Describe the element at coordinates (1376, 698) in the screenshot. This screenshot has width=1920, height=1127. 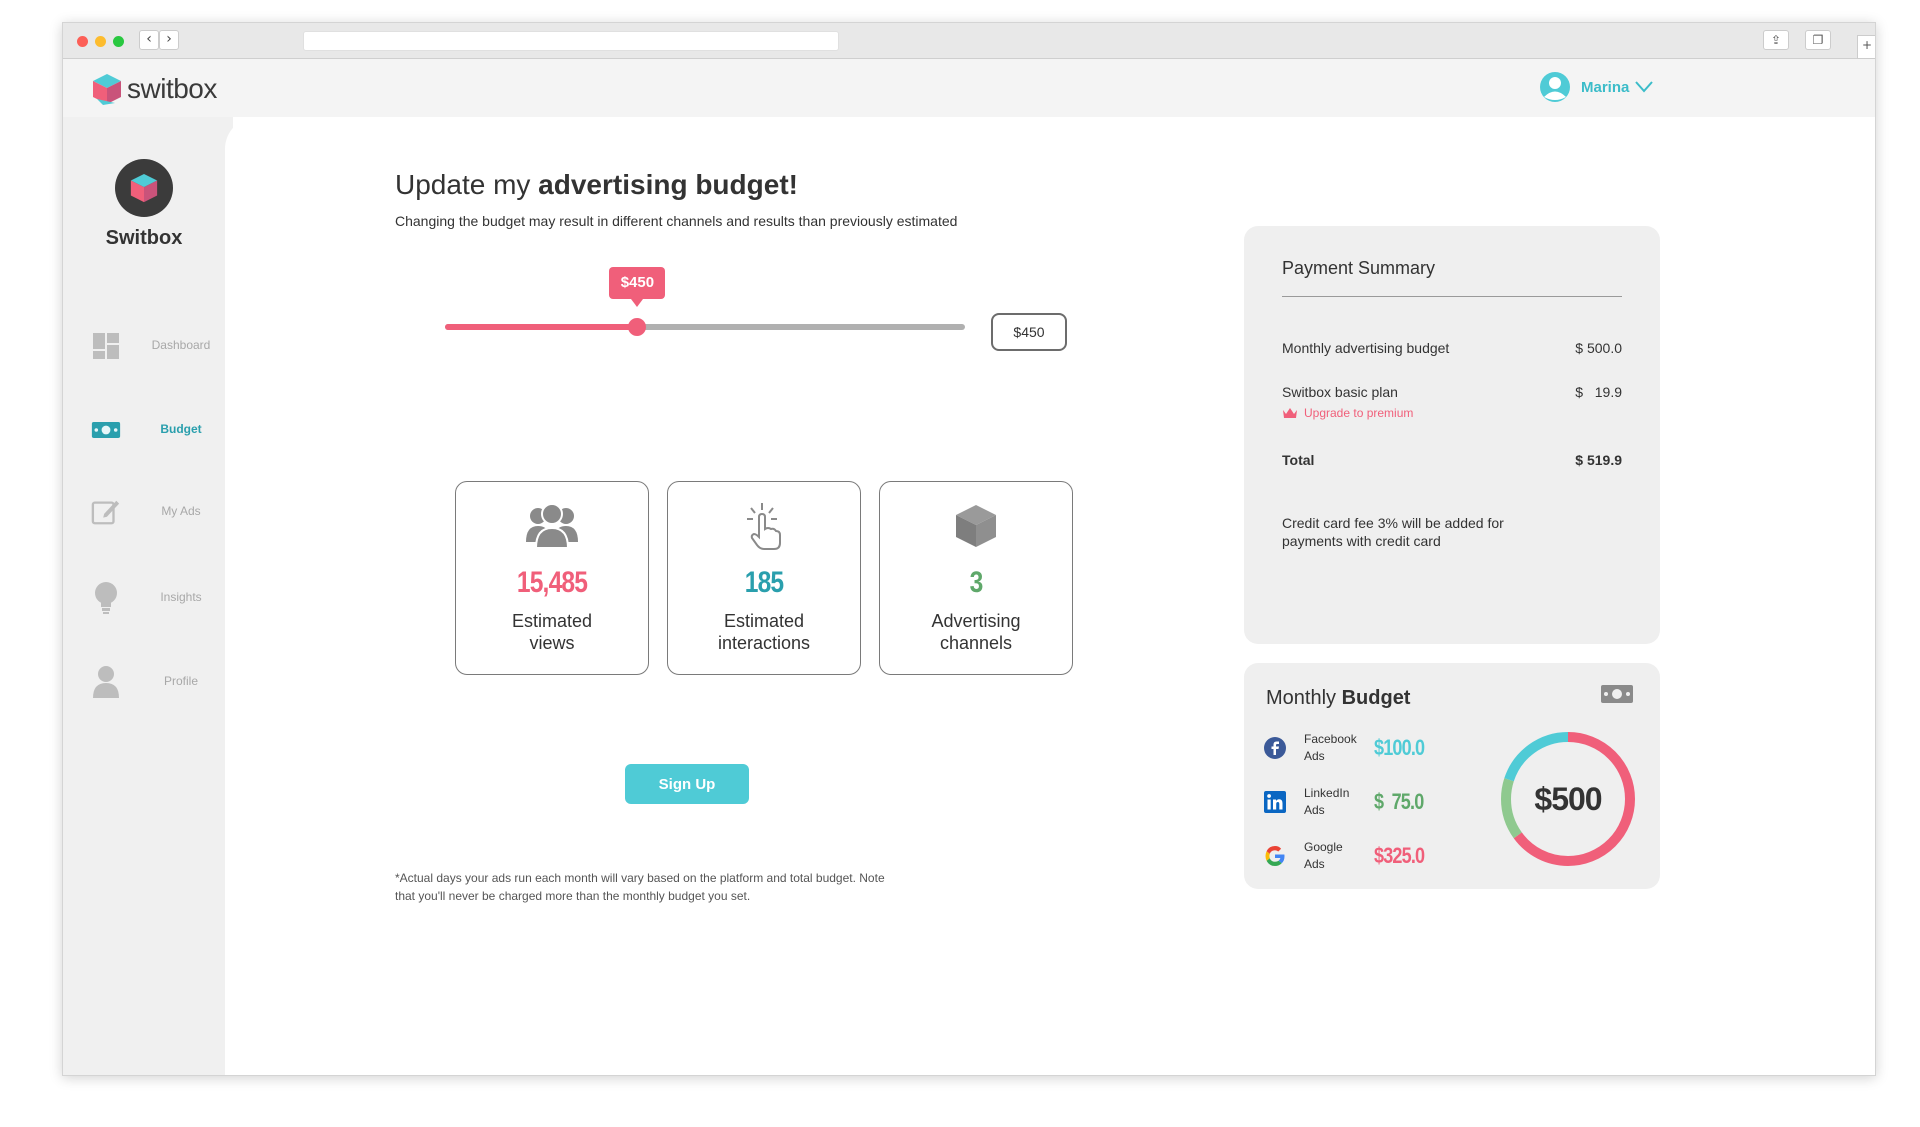
I see `monthly-budget-title-bold: Budget` at that location.